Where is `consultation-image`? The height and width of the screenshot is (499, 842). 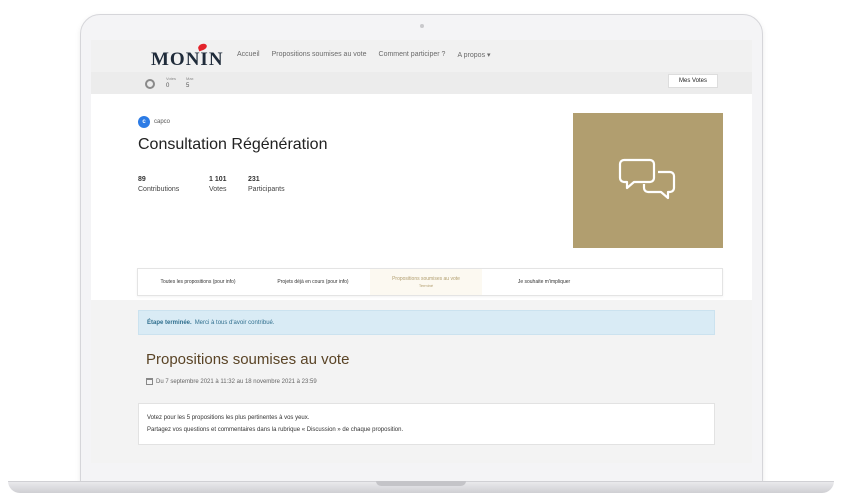
consultation-image is located at coordinates (648, 180).